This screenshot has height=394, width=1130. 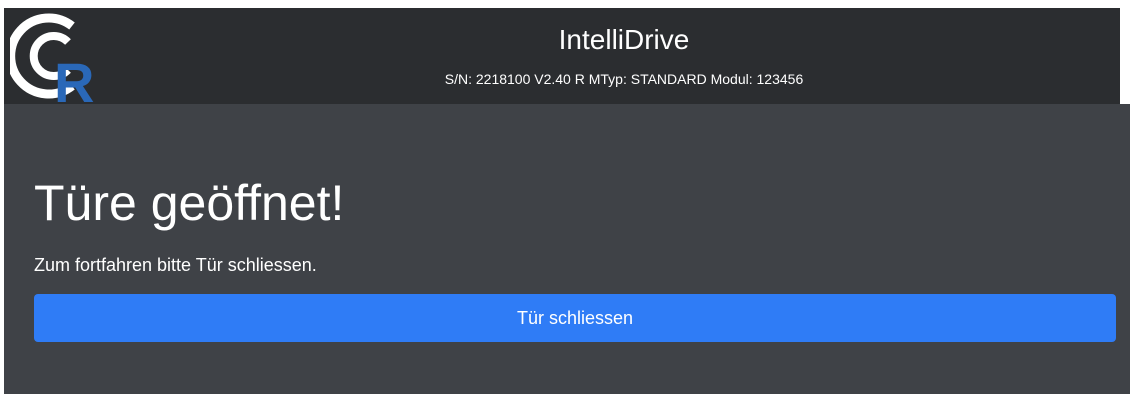 I want to click on header-edge, so click(x=1125, y=56).